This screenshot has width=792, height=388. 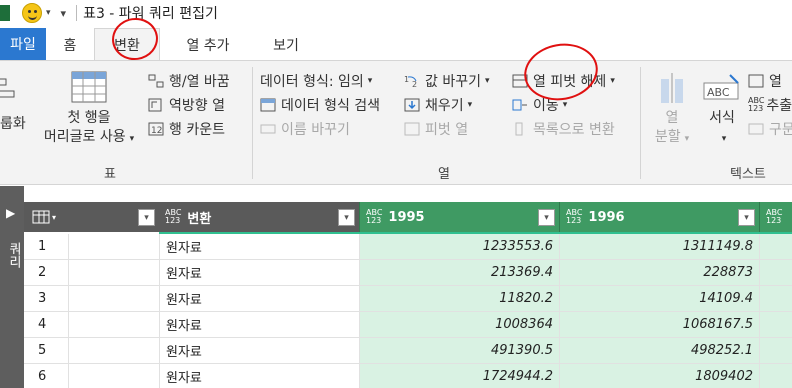 I want to click on quick-access-more-icon: ▾, so click(x=64, y=13).